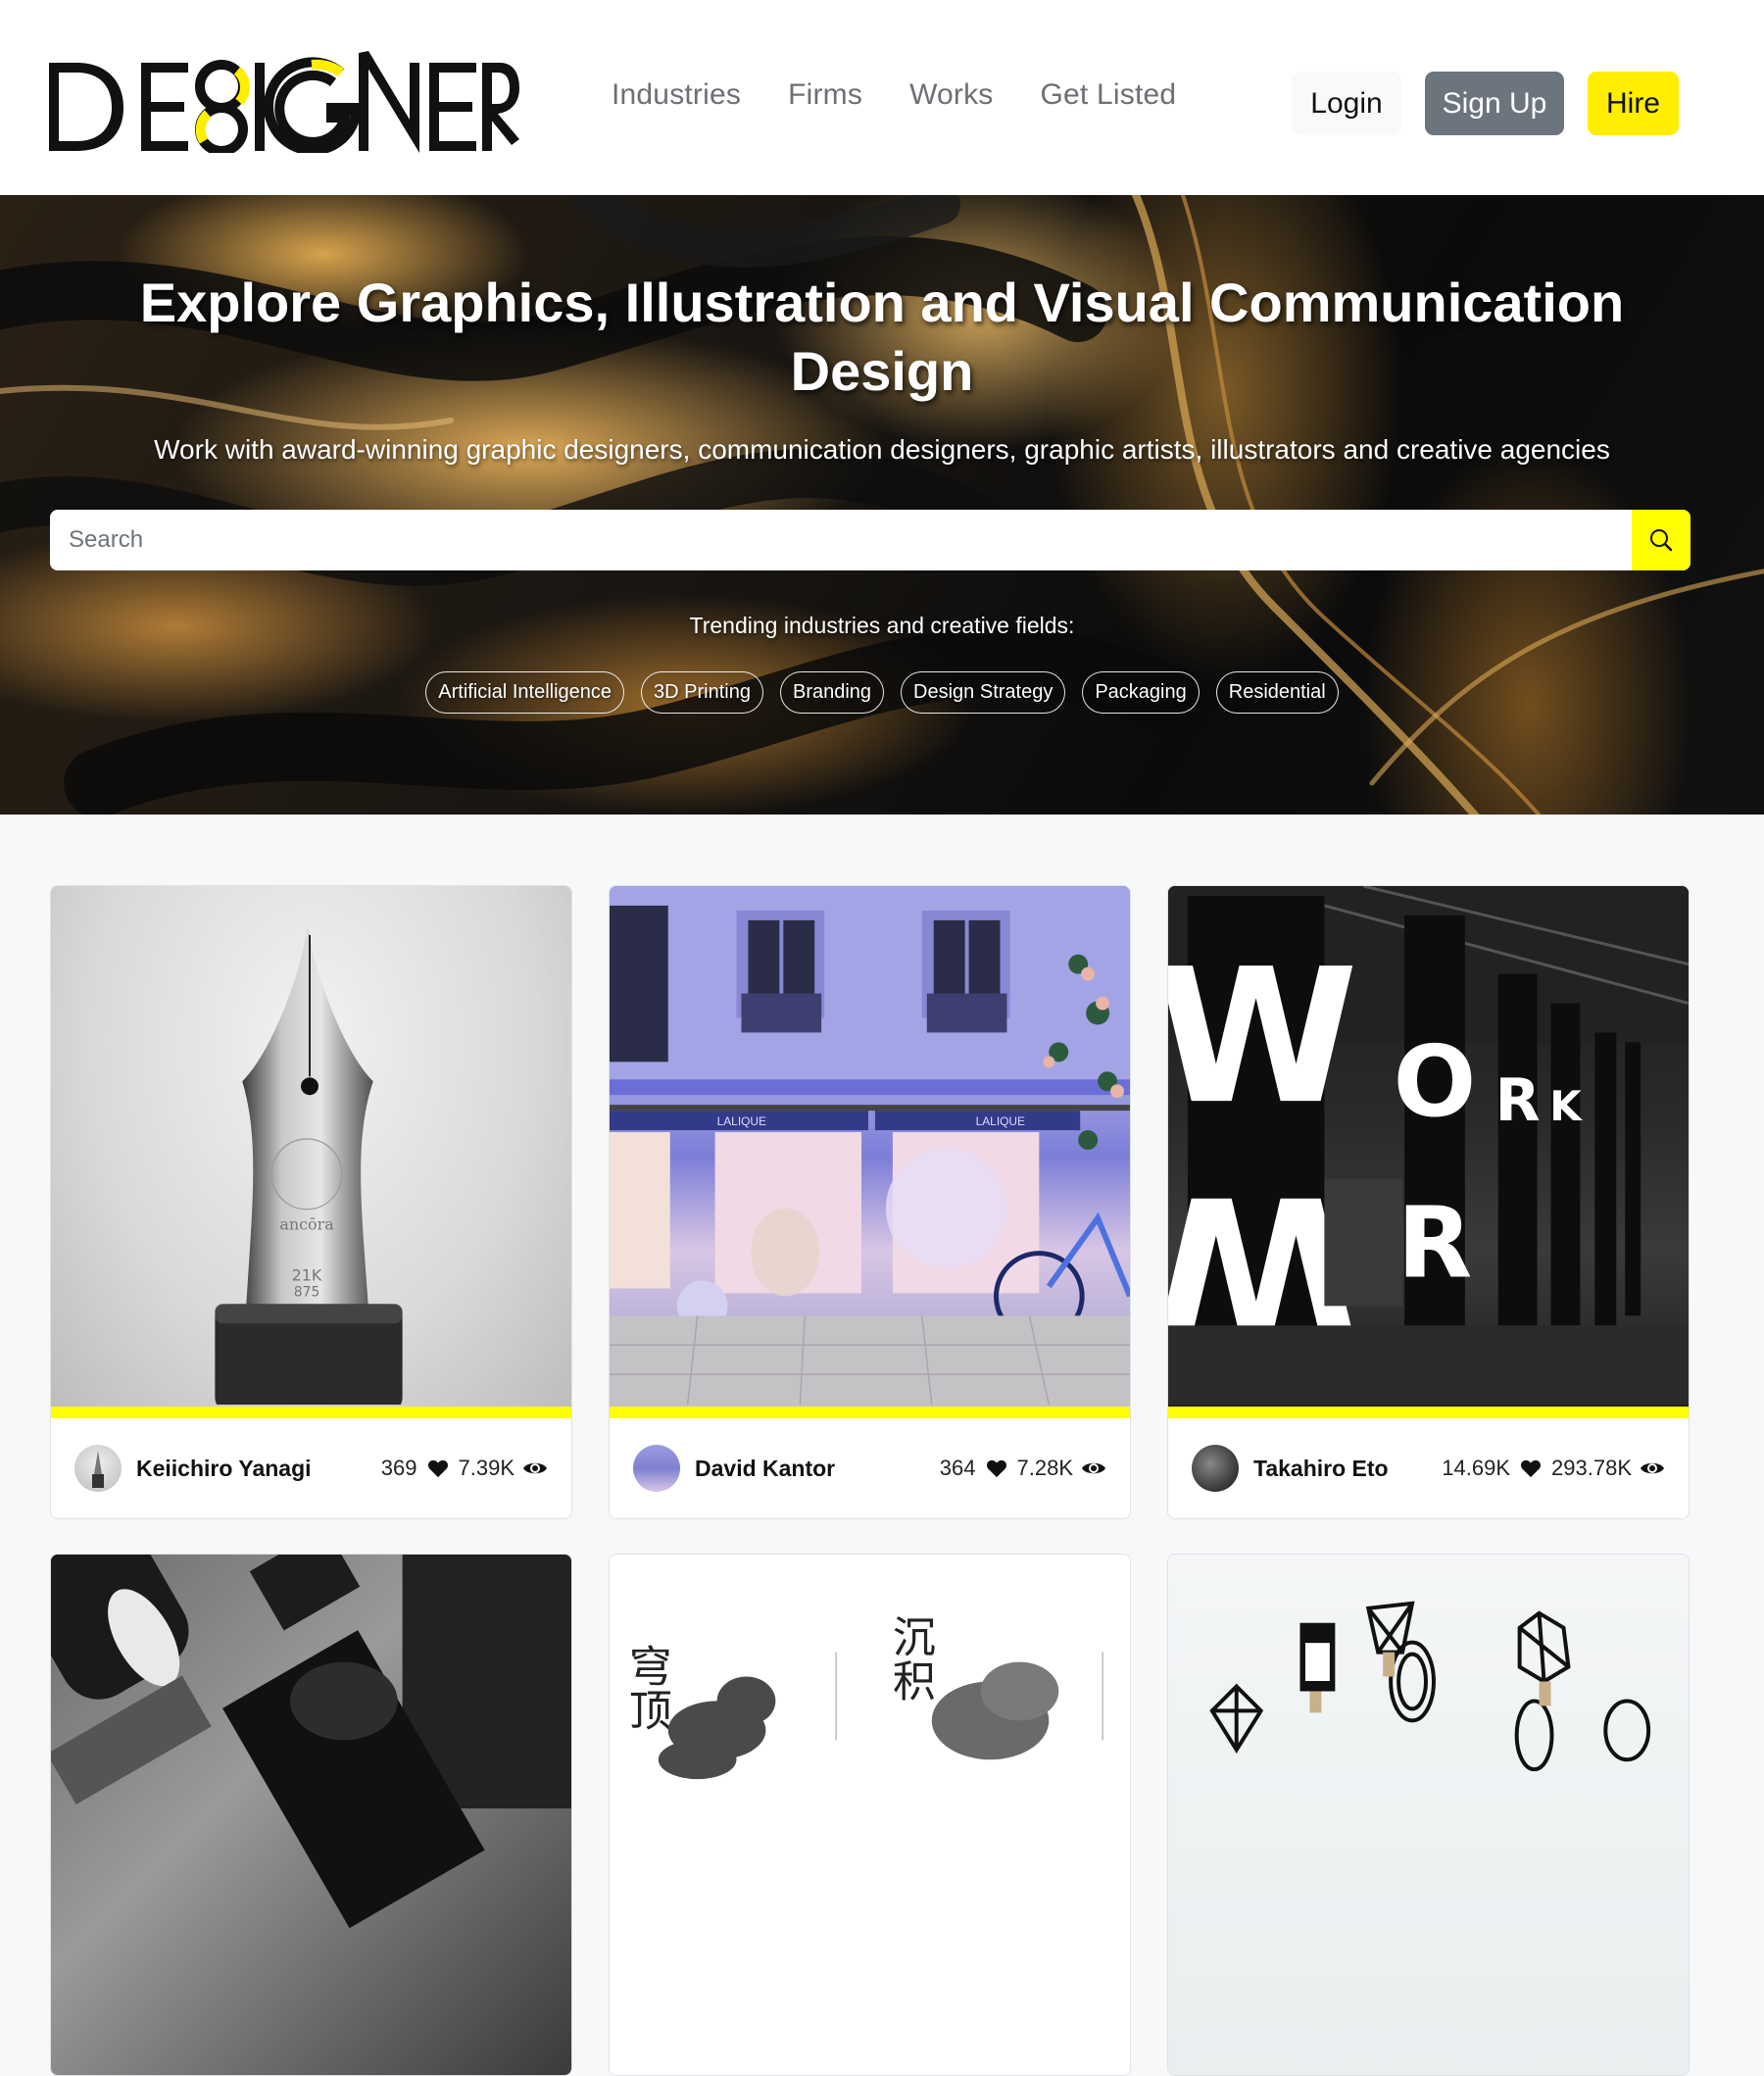 This screenshot has width=1764, height=2076. What do you see at coordinates (650, 1711) in the screenshot?
I see `svg-text: 顶` at bounding box center [650, 1711].